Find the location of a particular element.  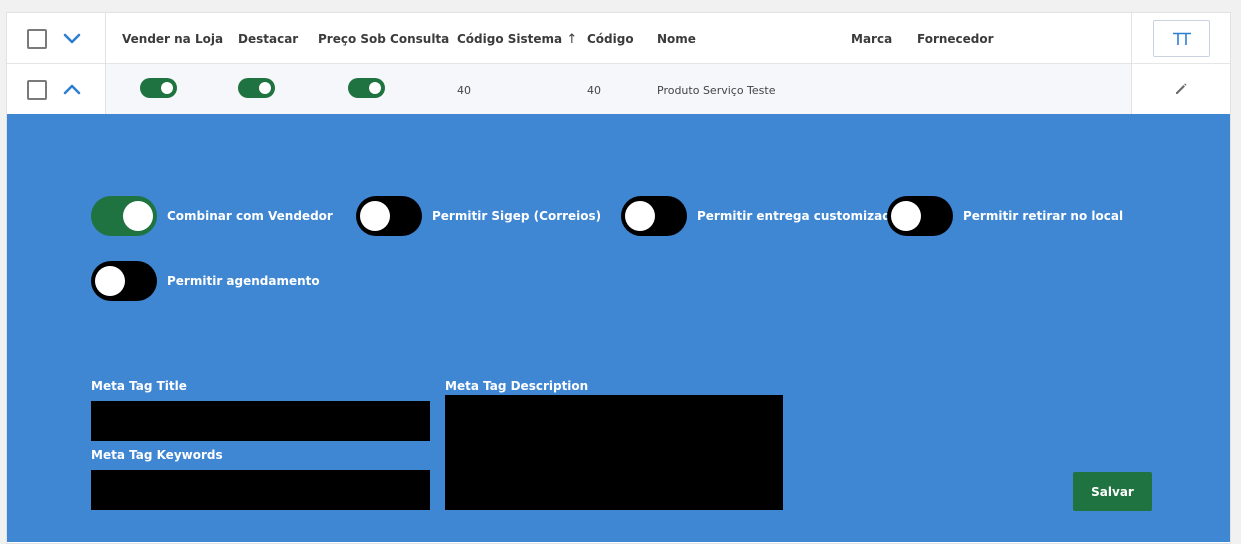

destacar-toggle is located at coordinates (256, 88).